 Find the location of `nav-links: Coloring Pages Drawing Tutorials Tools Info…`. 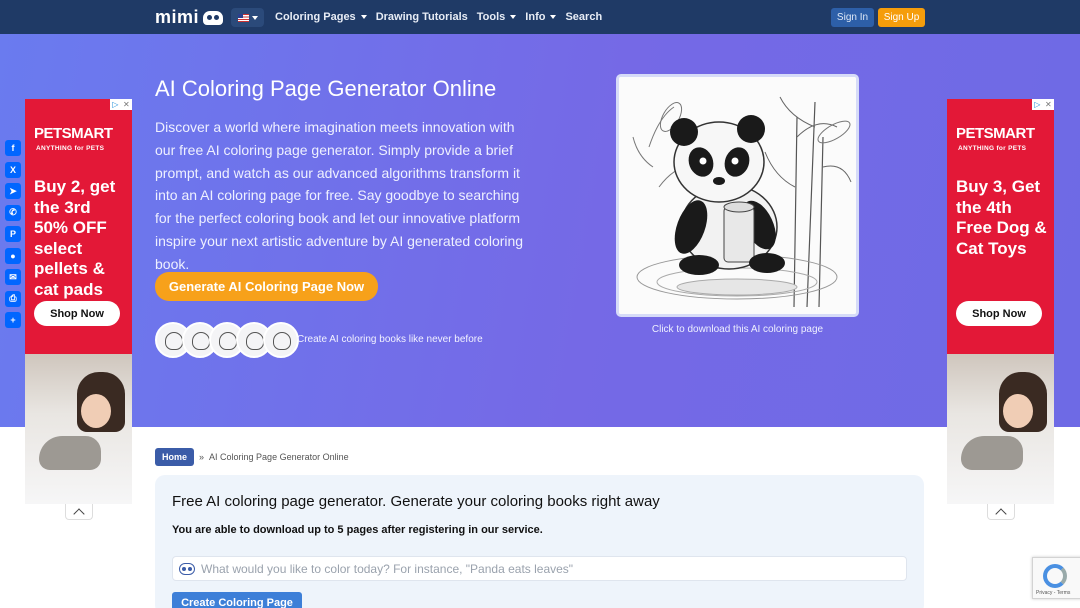

nav-links: Coloring Pages Drawing Tutorials Tools Info… is located at coordinates (438, 17).